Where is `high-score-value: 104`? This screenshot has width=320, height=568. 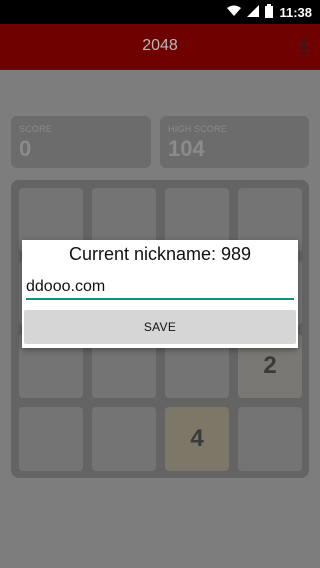 high-score-value: 104 is located at coordinates (186, 148).